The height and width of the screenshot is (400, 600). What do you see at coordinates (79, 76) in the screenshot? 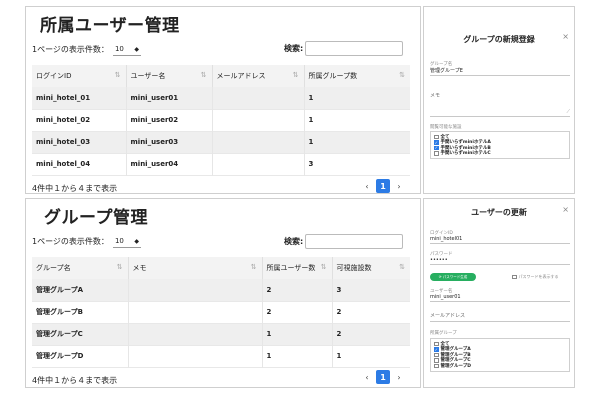
I see `column-header-login-id: ログインID ⇅` at bounding box center [79, 76].